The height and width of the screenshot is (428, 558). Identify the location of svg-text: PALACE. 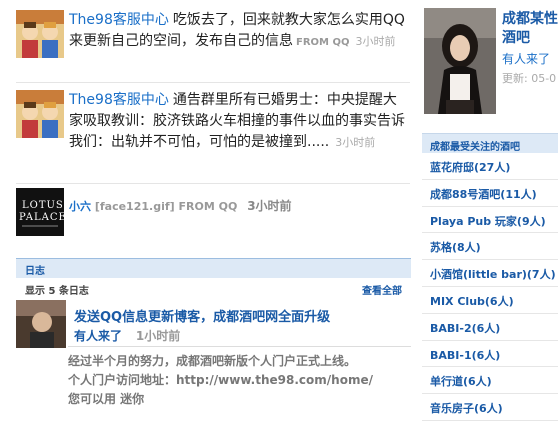
(41, 217).